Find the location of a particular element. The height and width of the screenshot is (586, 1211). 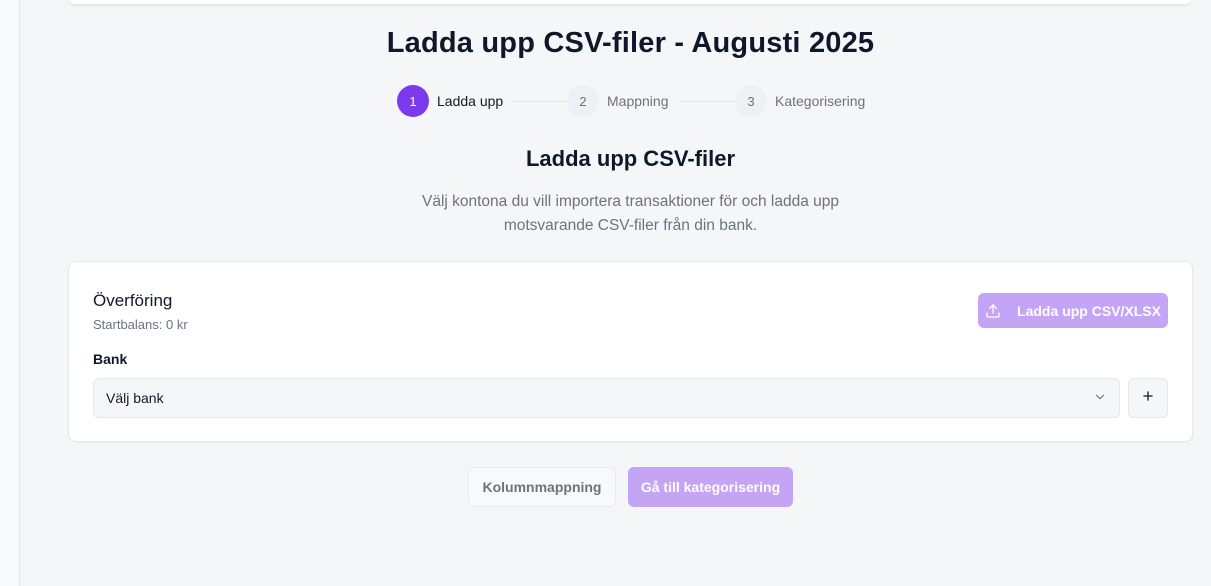

column-mapping-button: Kolumnmappning is located at coordinates (542, 487).